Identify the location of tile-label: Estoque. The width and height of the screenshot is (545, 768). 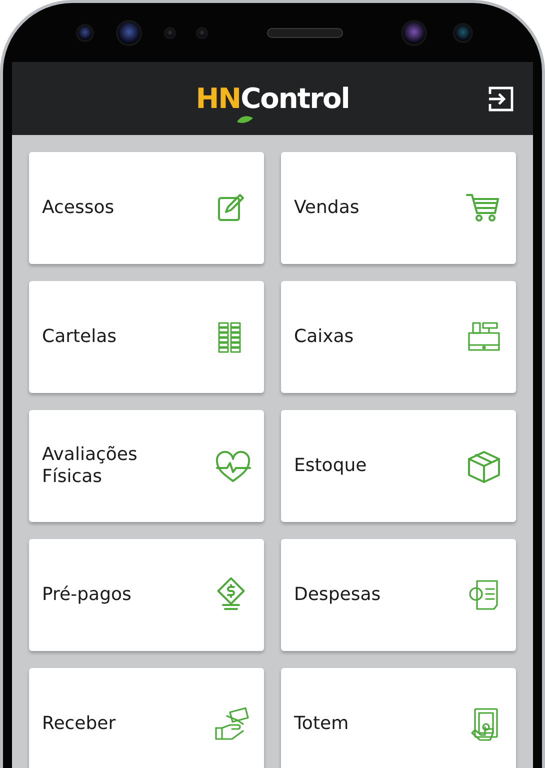
(330, 466).